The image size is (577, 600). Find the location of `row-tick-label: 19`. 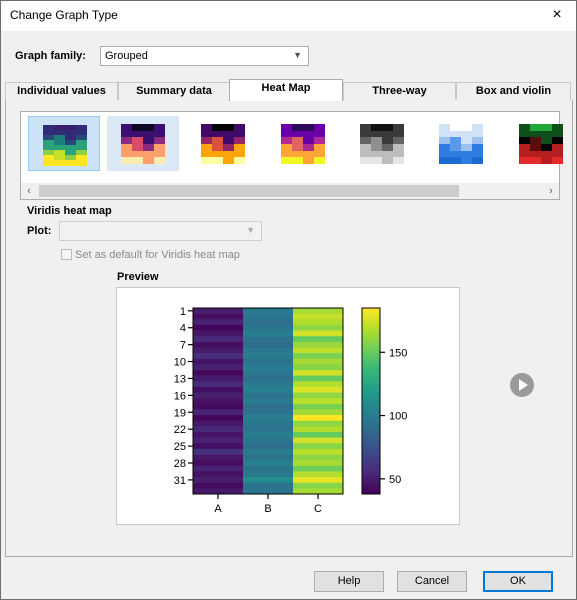

row-tick-label: 19 is located at coordinates (180, 413).